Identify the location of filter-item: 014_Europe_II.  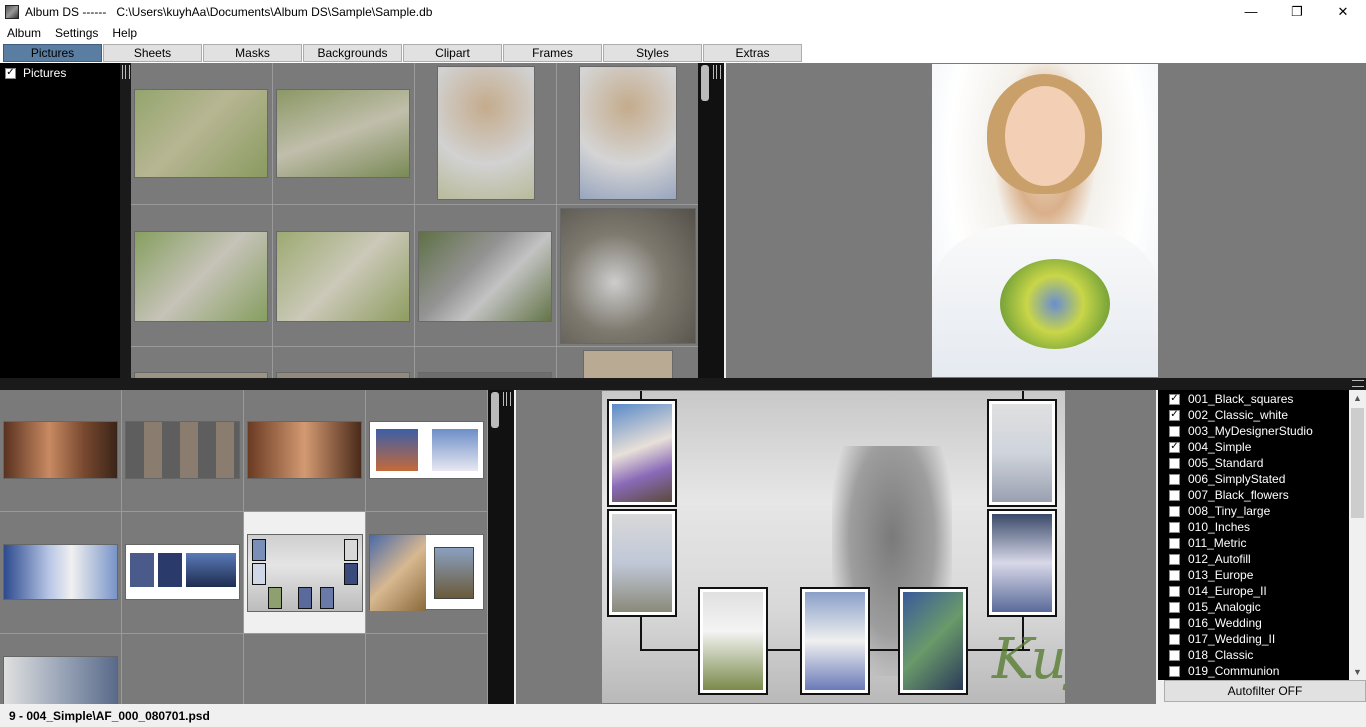
(1262, 591).